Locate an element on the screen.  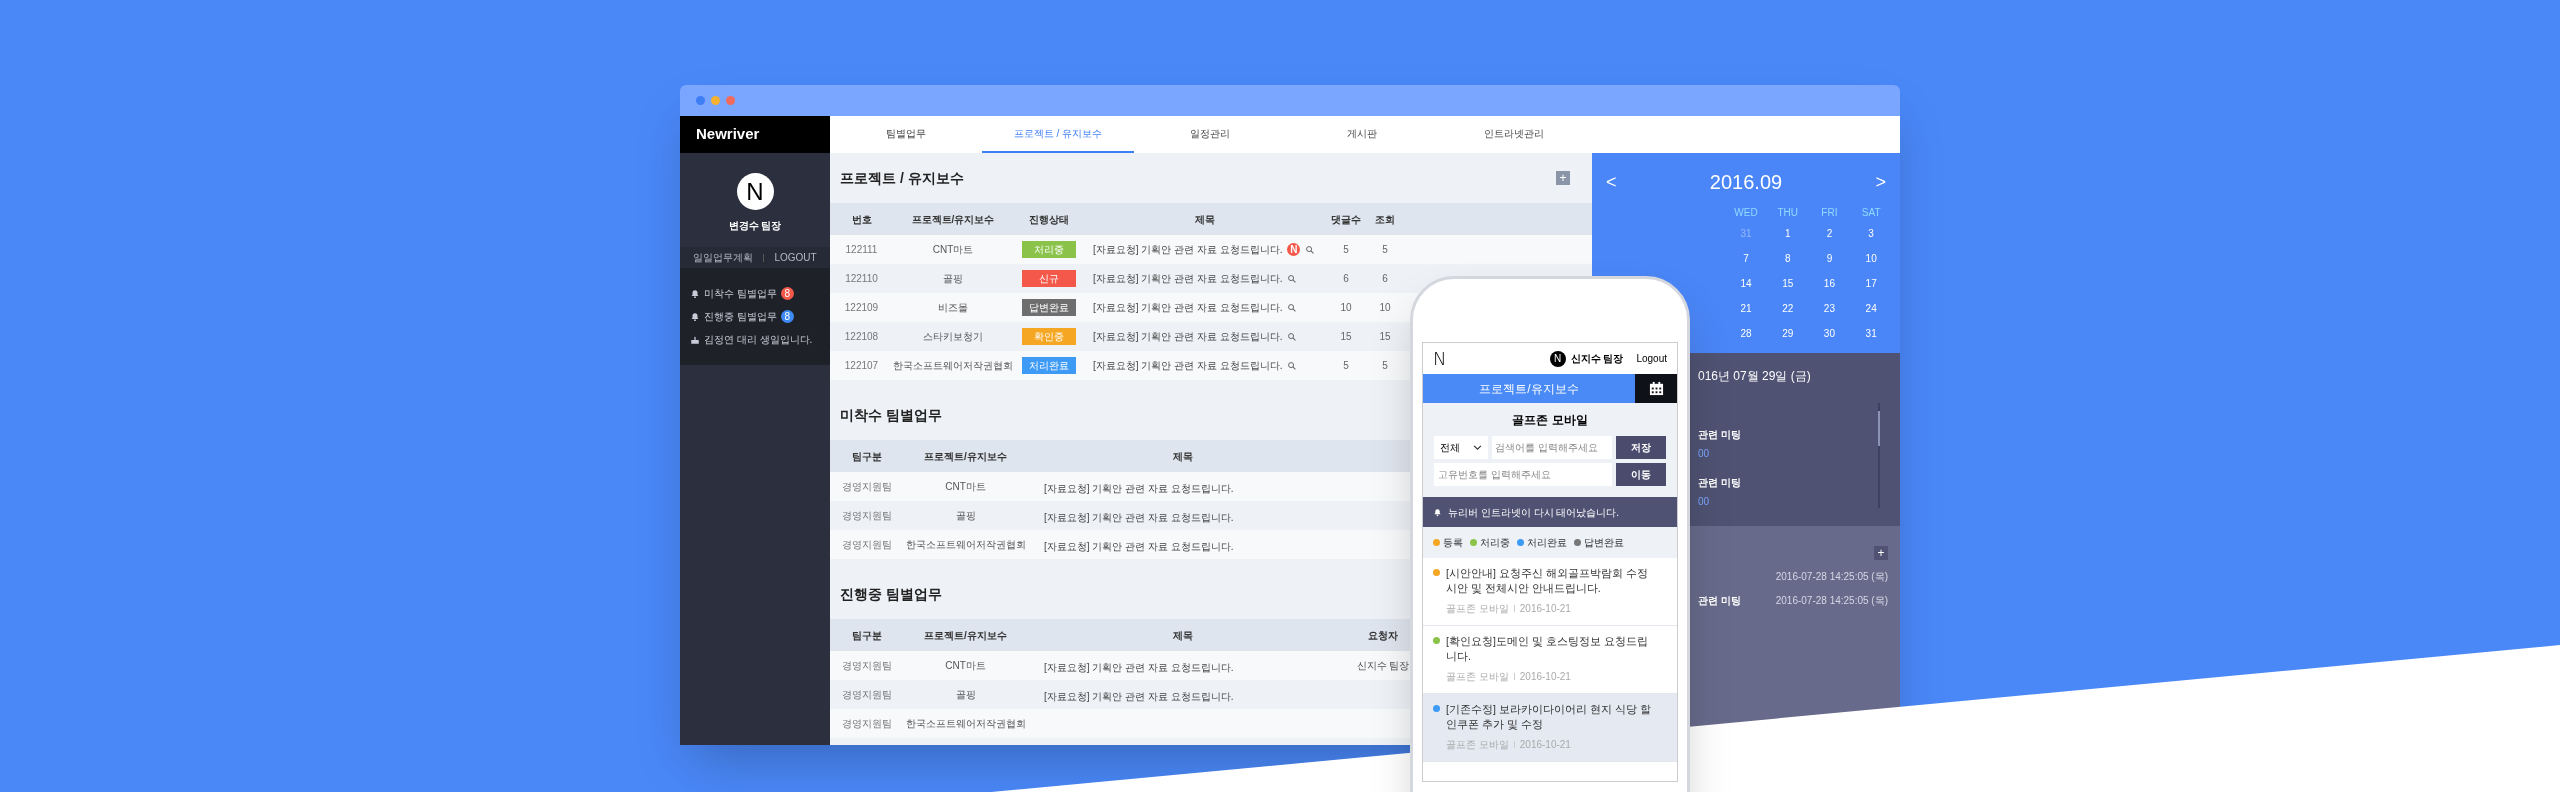
item-title: [확인요청]도메인 및 호스팅정보 요청드립니다. is located at coordinates (1547, 649).